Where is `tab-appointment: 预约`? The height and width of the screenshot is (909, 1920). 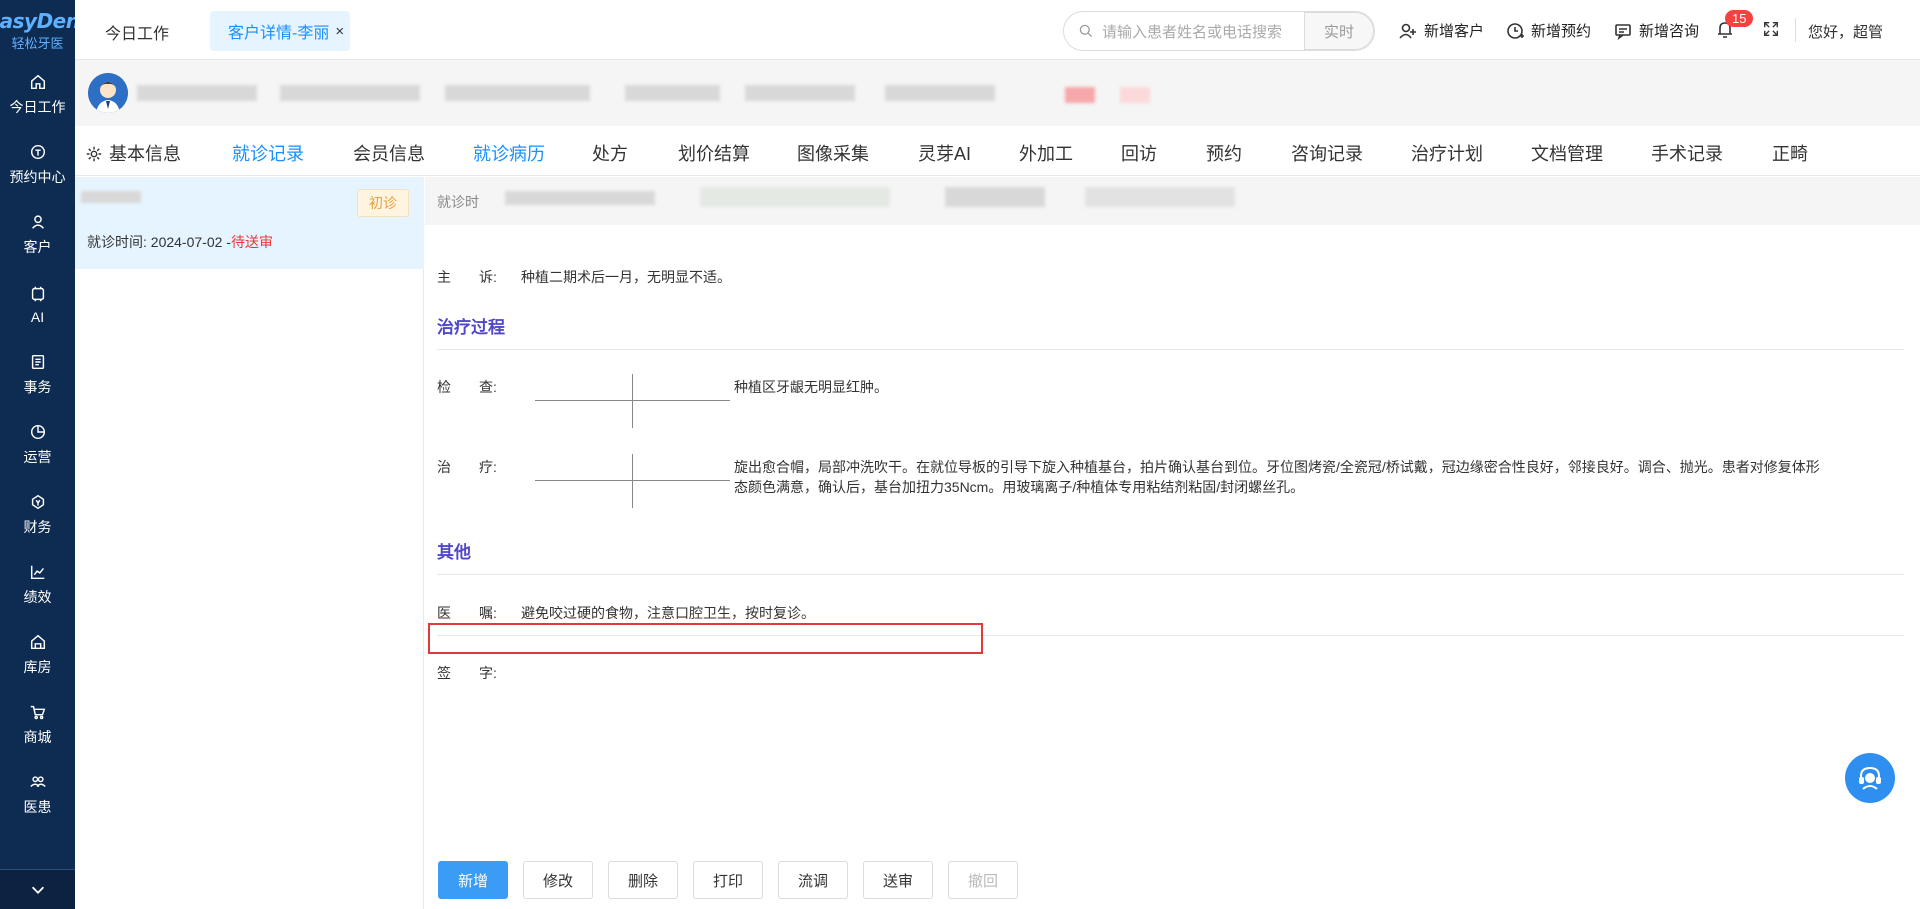 tab-appointment: 预约 is located at coordinates (1224, 153).